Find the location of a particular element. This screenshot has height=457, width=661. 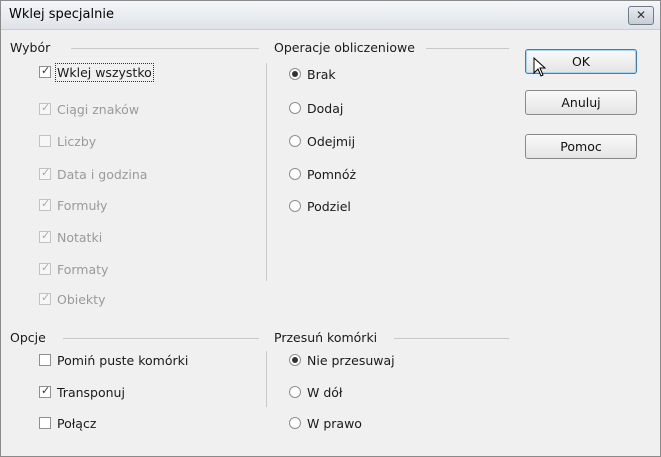

radio-down: W dół is located at coordinates (315, 392).